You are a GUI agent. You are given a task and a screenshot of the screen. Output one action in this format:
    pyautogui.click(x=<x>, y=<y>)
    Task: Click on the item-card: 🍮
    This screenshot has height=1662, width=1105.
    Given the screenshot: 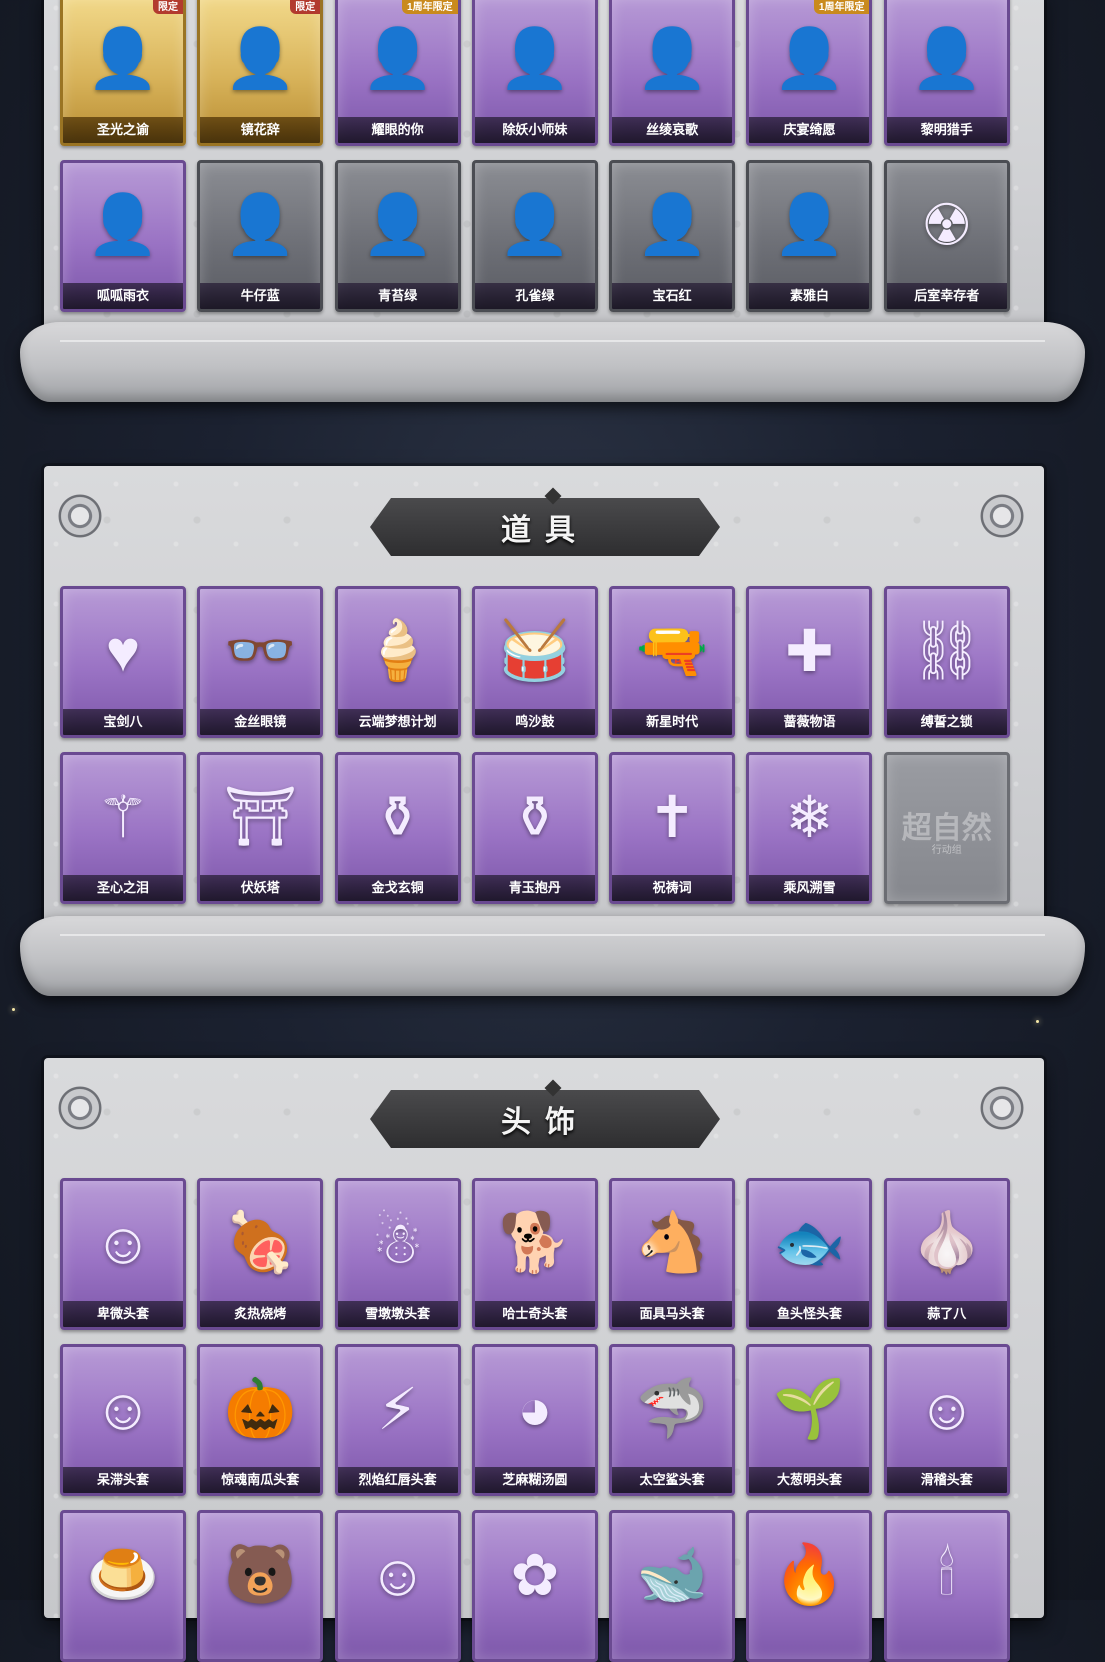 What is the action you would take?
    pyautogui.click(x=123, y=1586)
    